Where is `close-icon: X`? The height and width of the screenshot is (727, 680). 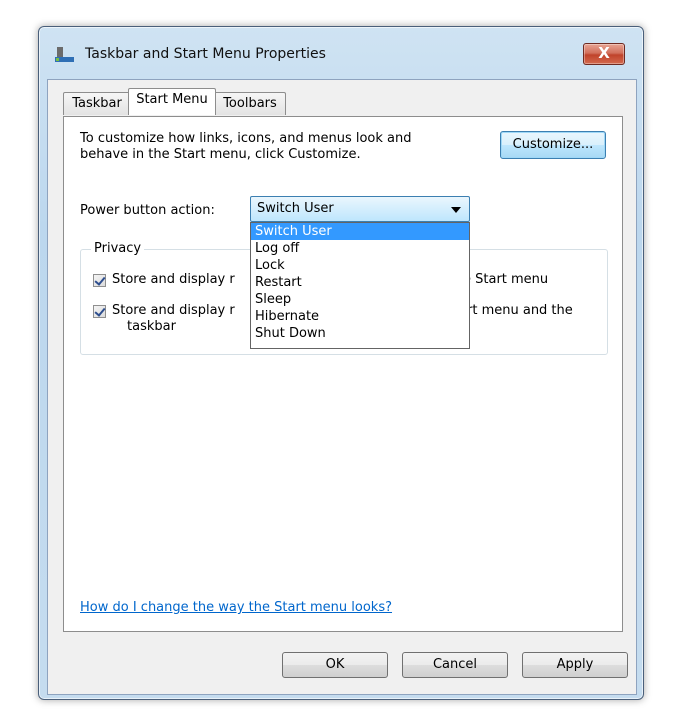
close-icon: X is located at coordinates (604, 53).